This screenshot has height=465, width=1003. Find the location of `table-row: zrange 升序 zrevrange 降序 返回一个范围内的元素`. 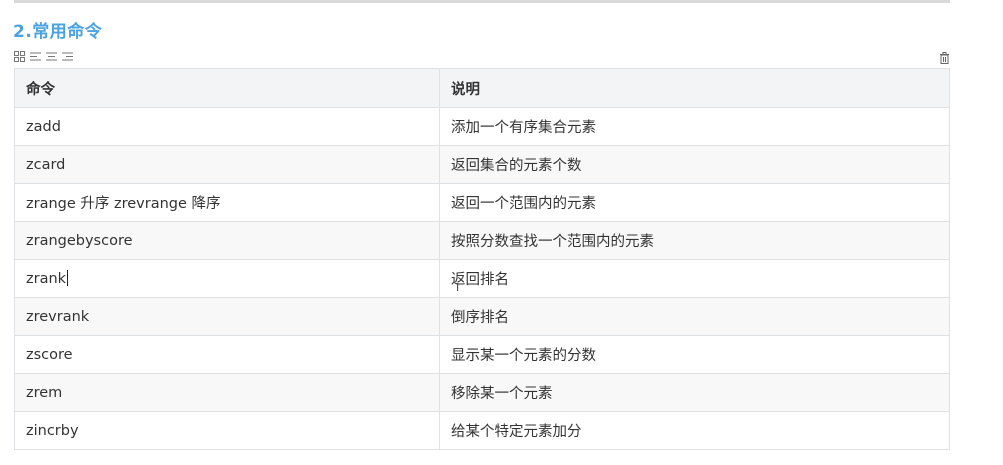

table-row: zrange 升序 zrevrange 降序 返回一个范围内的元素 is located at coordinates (482, 202).